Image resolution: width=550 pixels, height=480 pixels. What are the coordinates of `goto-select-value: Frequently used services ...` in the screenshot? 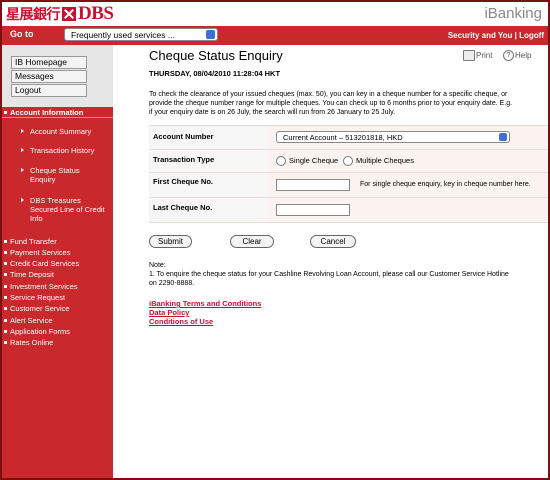 It's located at (123, 35).